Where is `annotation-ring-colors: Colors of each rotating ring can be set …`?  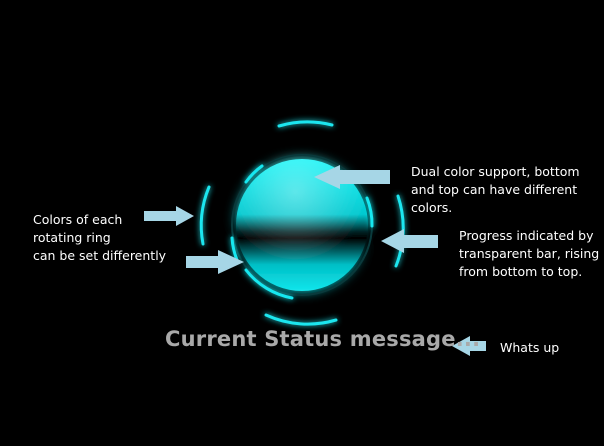
annotation-ring-colors: Colors of each rotating ring can be set … is located at coordinates (100, 237).